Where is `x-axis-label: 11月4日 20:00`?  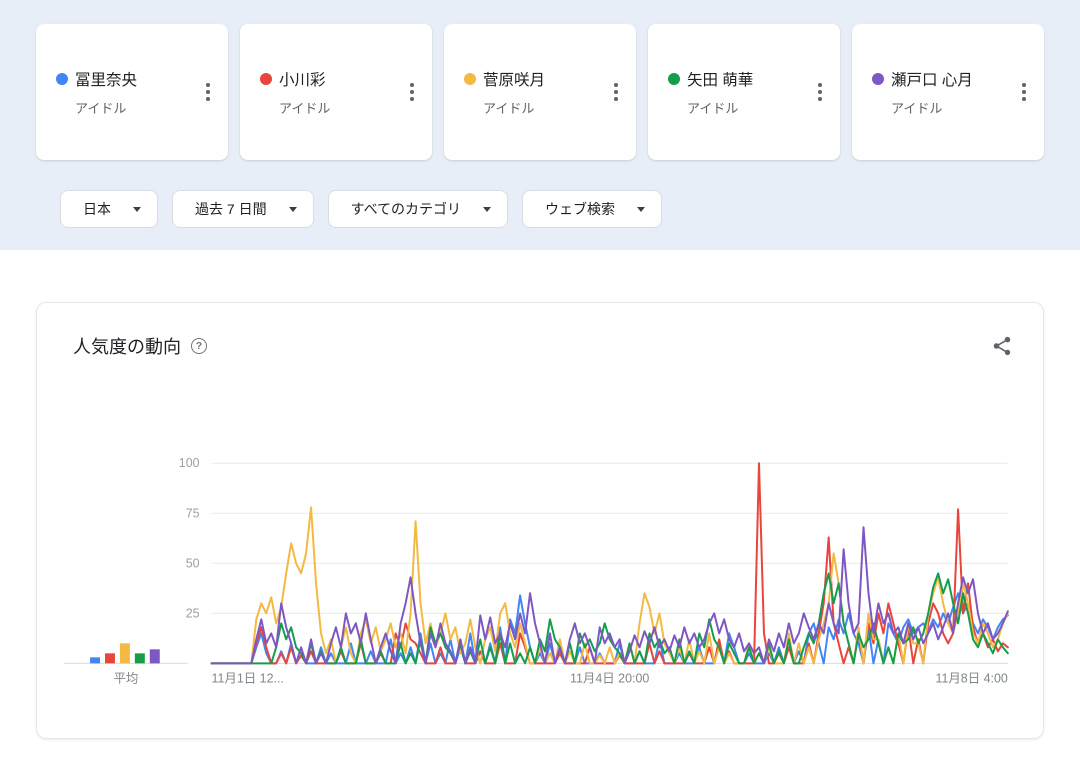
x-axis-label: 11月4日 20:00 is located at coordinates (609, 678).